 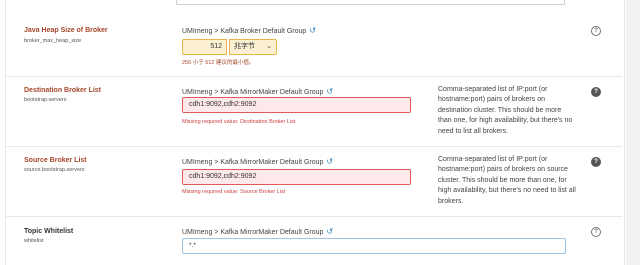 What do you see at coordinates (633, 132) in the screenshot?
I see `scrollbar` at bounding box center [633, 132].